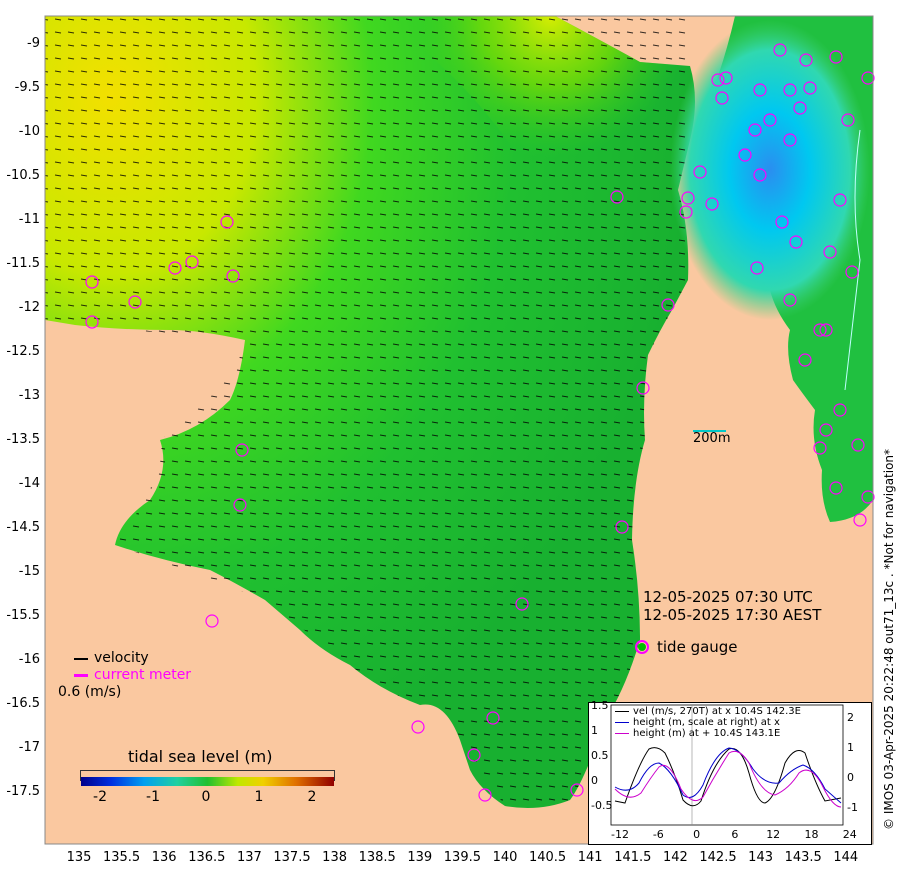  I want to click on tide-gauge-icon, so click(642, 647).